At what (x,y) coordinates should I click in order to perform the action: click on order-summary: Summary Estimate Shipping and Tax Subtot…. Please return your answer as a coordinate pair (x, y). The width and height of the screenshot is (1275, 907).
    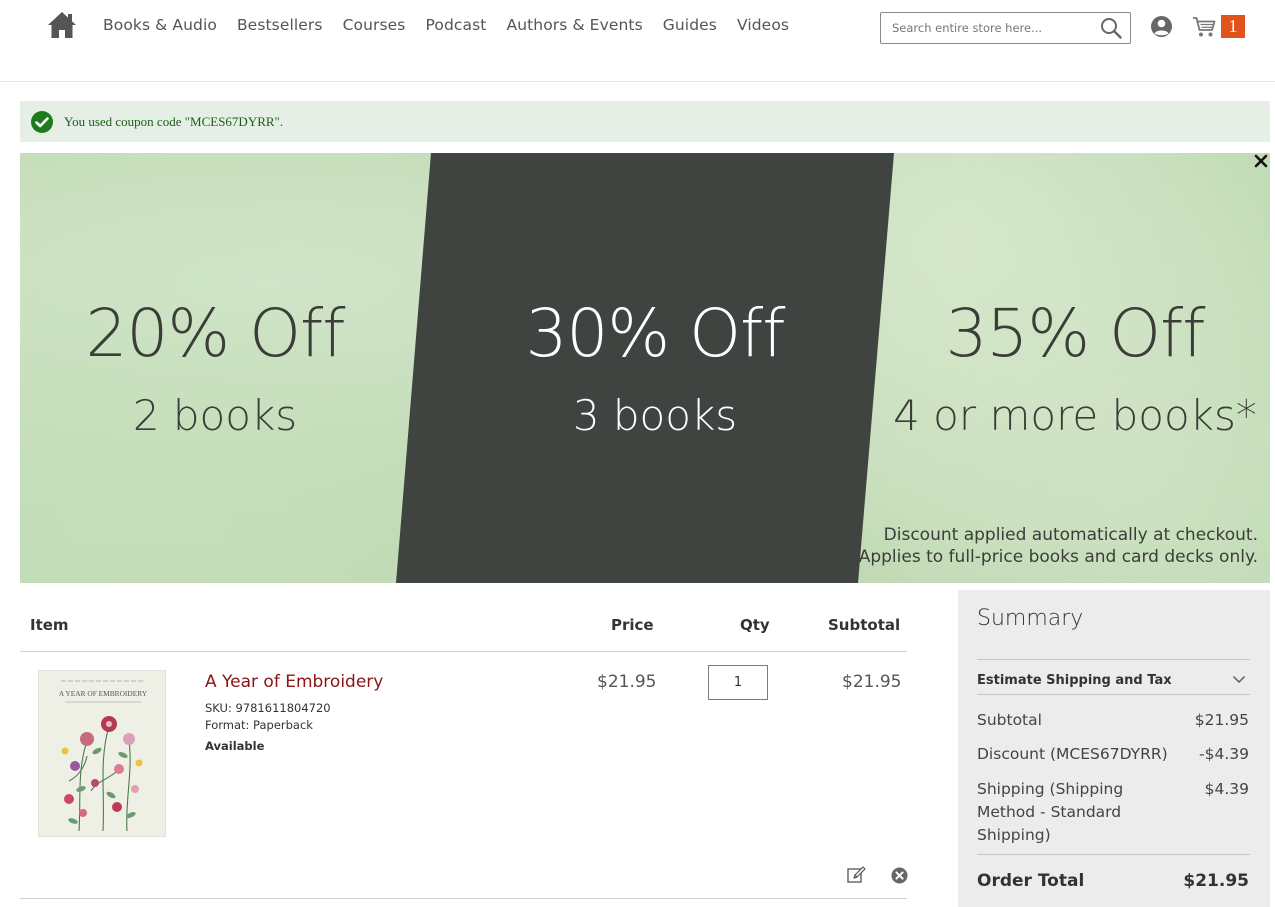
    Looking at the image, I should click on (1114, 748).